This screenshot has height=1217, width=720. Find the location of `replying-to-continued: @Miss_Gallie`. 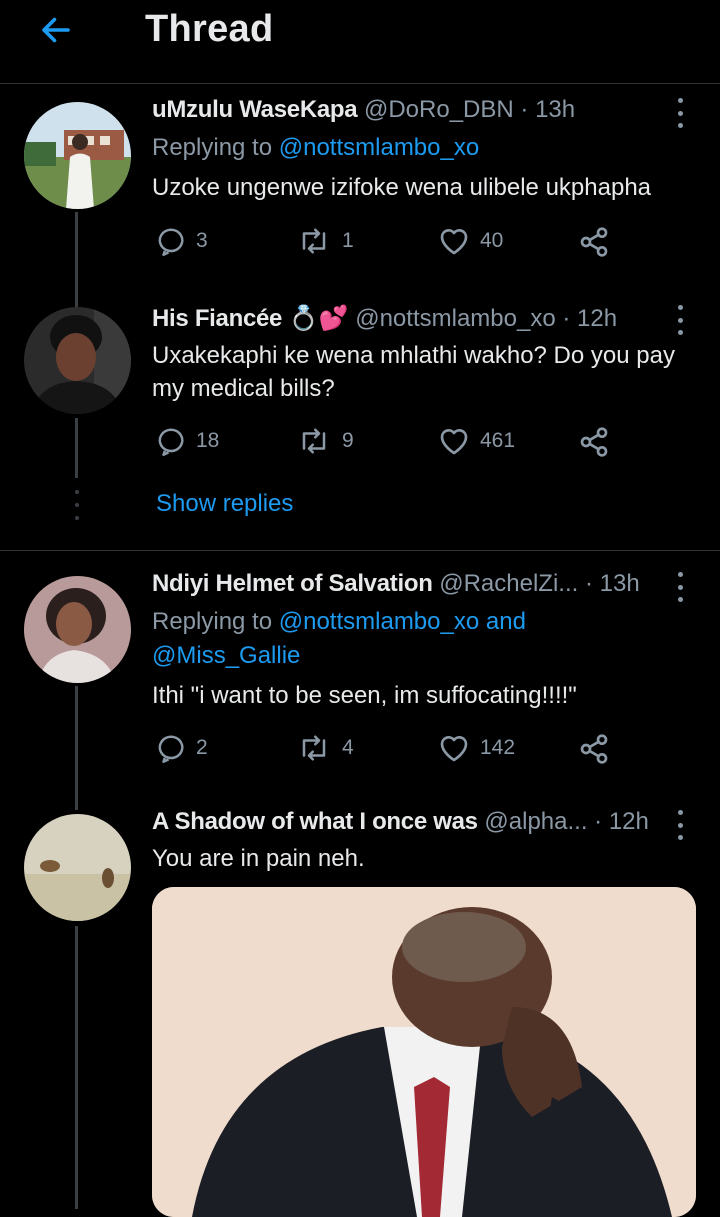

replying-to-continued: @Miss_Gallie is located at coordinates (226, 656).